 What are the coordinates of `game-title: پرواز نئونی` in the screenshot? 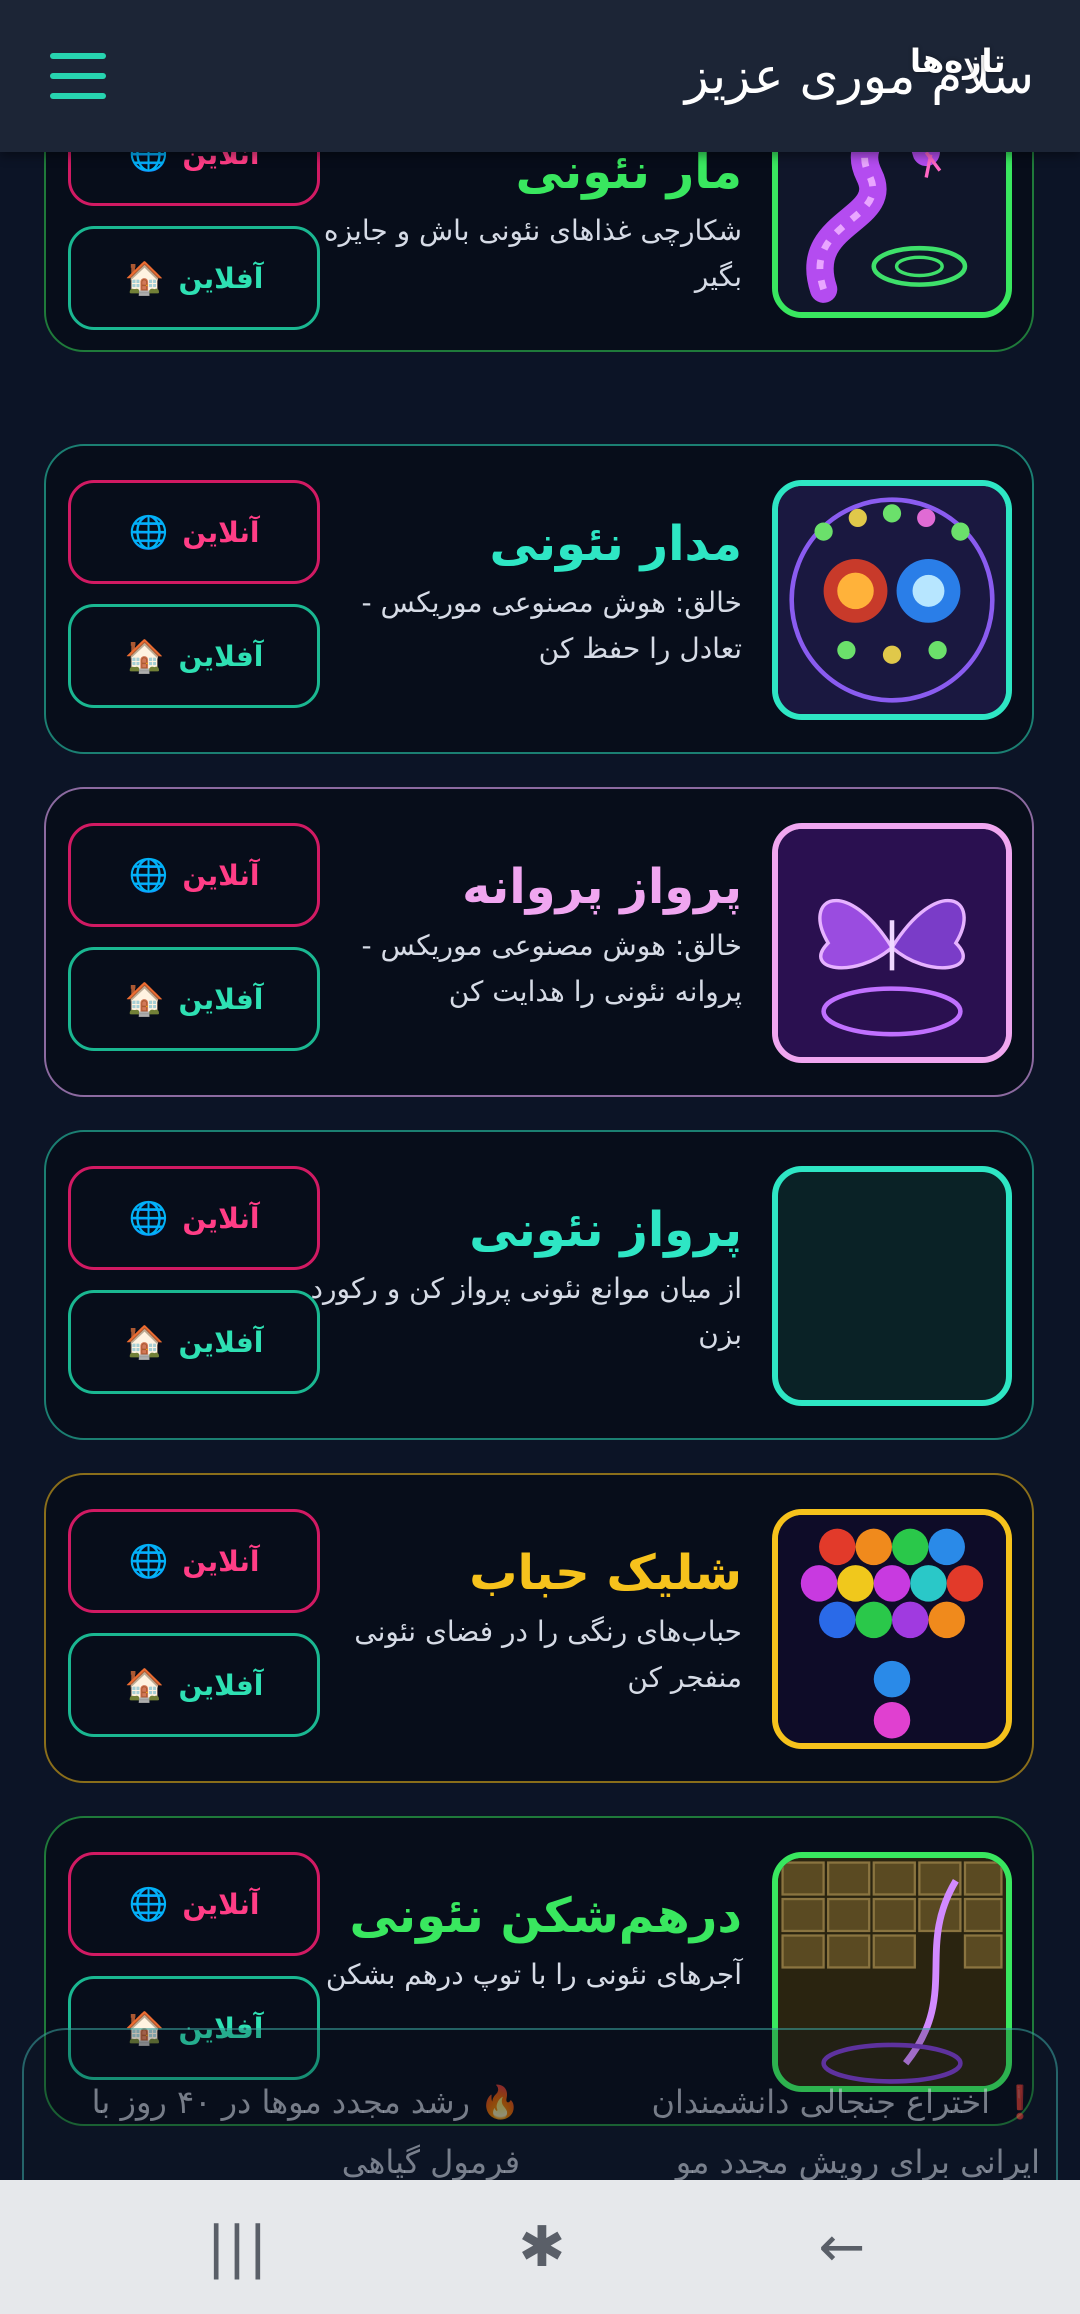 It's located at (605, 1230).